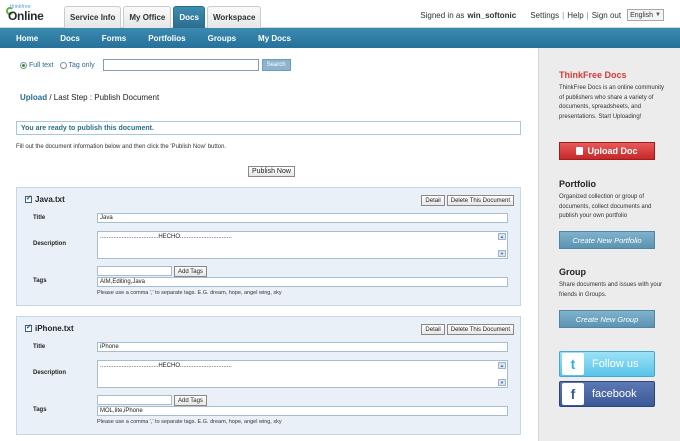 This screenshot has width=680, height=441. I want to click on search-input, so click(180, 65).